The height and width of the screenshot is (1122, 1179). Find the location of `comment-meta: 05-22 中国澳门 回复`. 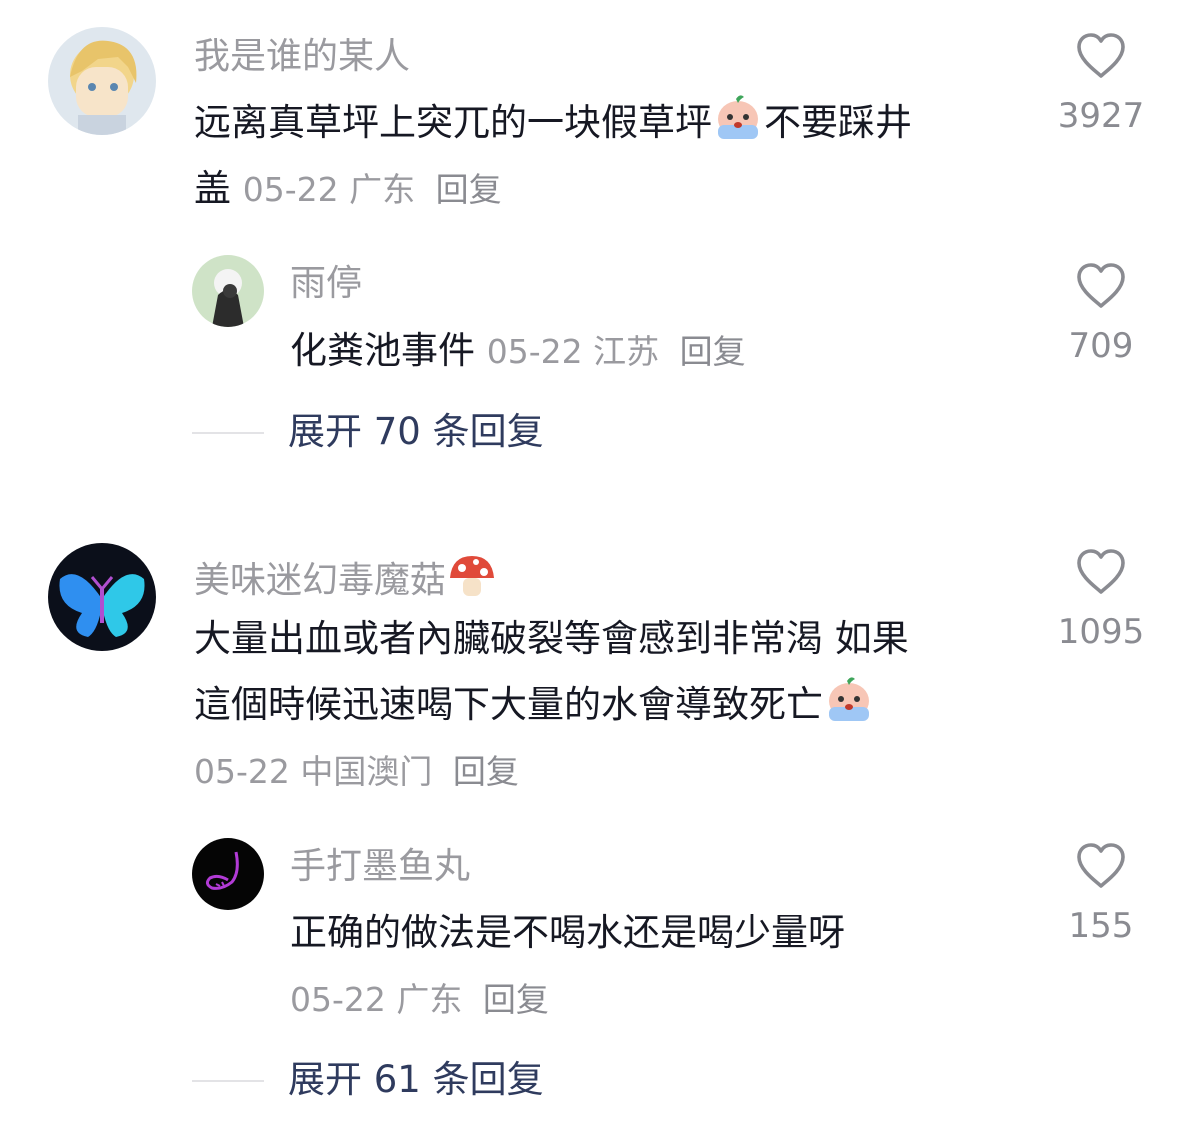

comment-meta: 05-22 中国澳门 回复 is located at coordinates (356, 772).